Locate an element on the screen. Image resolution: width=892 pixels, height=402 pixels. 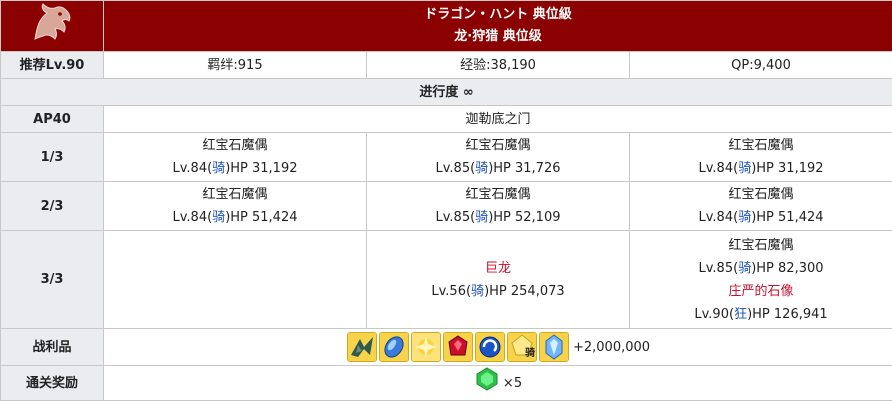
qp-value: QP:9,400 is located at coordinates (760, 65).